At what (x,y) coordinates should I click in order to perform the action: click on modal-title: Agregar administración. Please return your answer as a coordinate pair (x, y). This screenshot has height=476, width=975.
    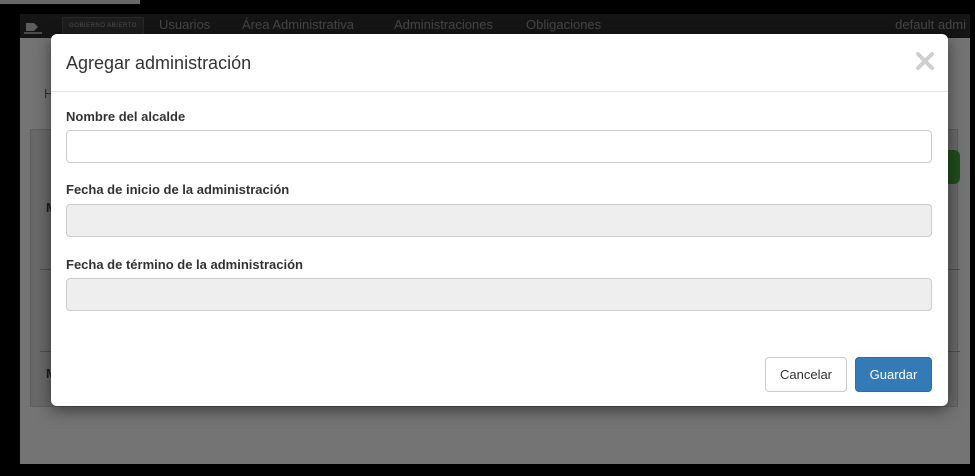
    Looking at the image, I should click on (159, 63).